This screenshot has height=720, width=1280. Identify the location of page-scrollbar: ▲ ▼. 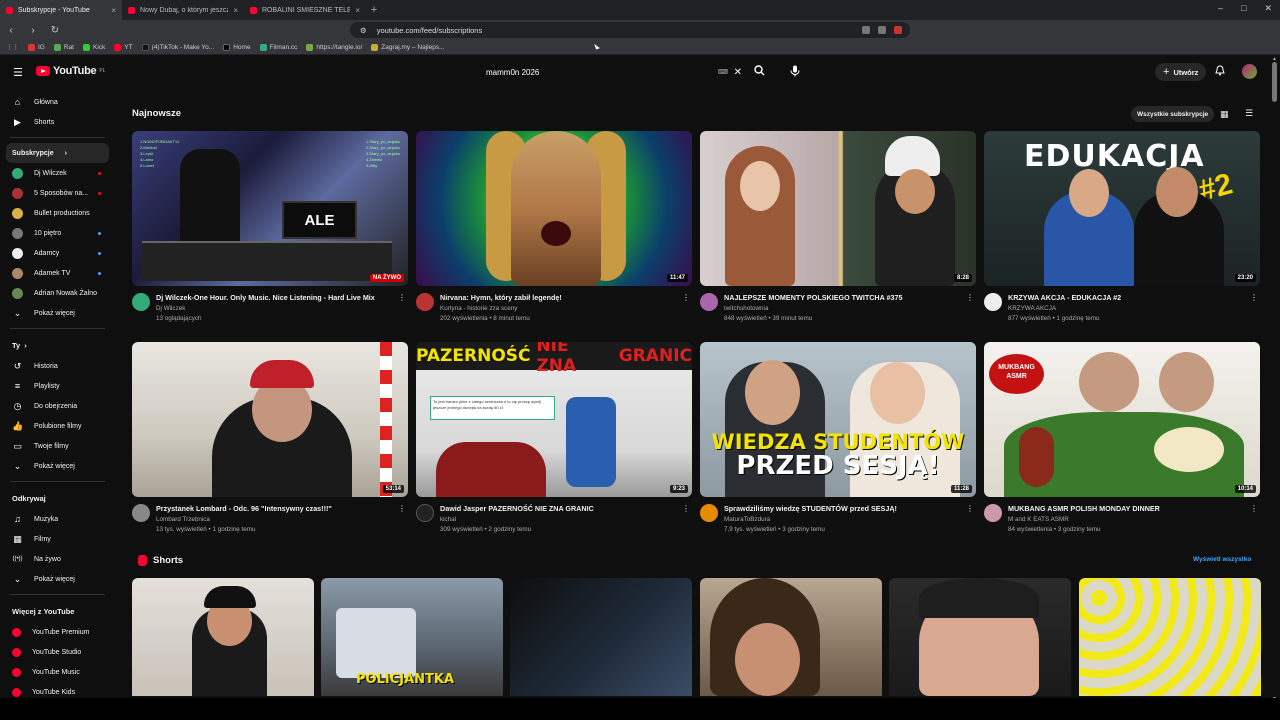
(1274, 379).